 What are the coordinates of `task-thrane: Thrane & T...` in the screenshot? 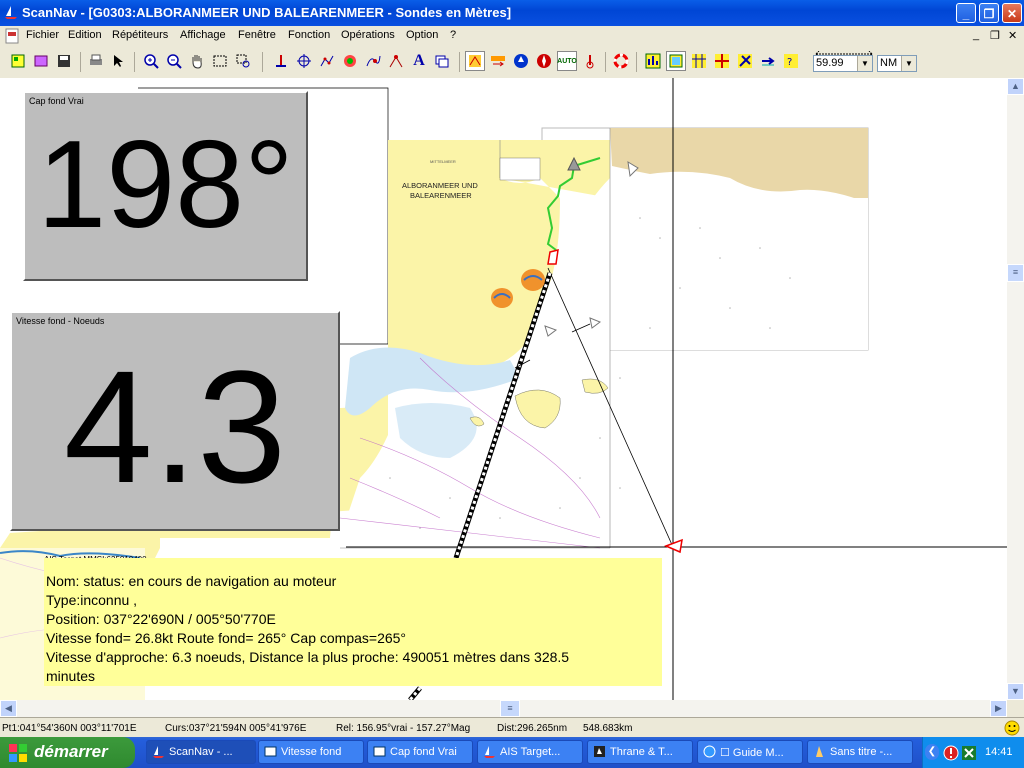 It's located at (640, 752).